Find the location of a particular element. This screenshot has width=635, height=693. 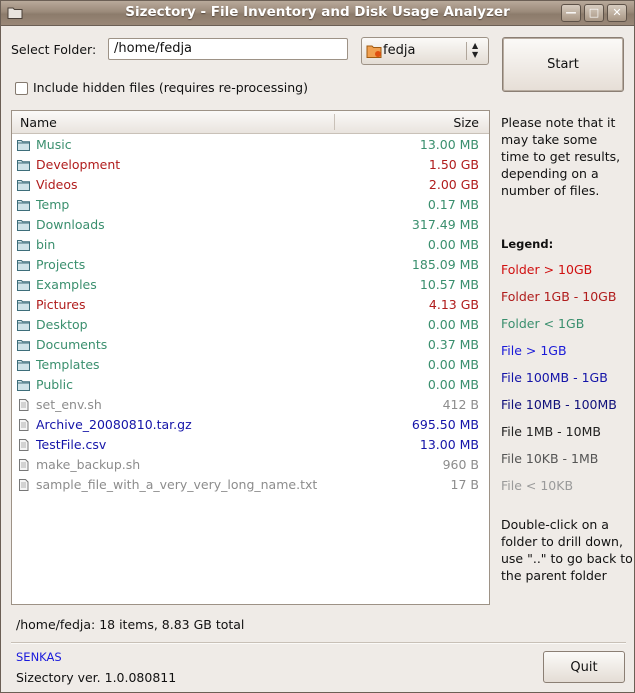

legend-item: File 10KB - 1MB is located at coordinates (550, 458).